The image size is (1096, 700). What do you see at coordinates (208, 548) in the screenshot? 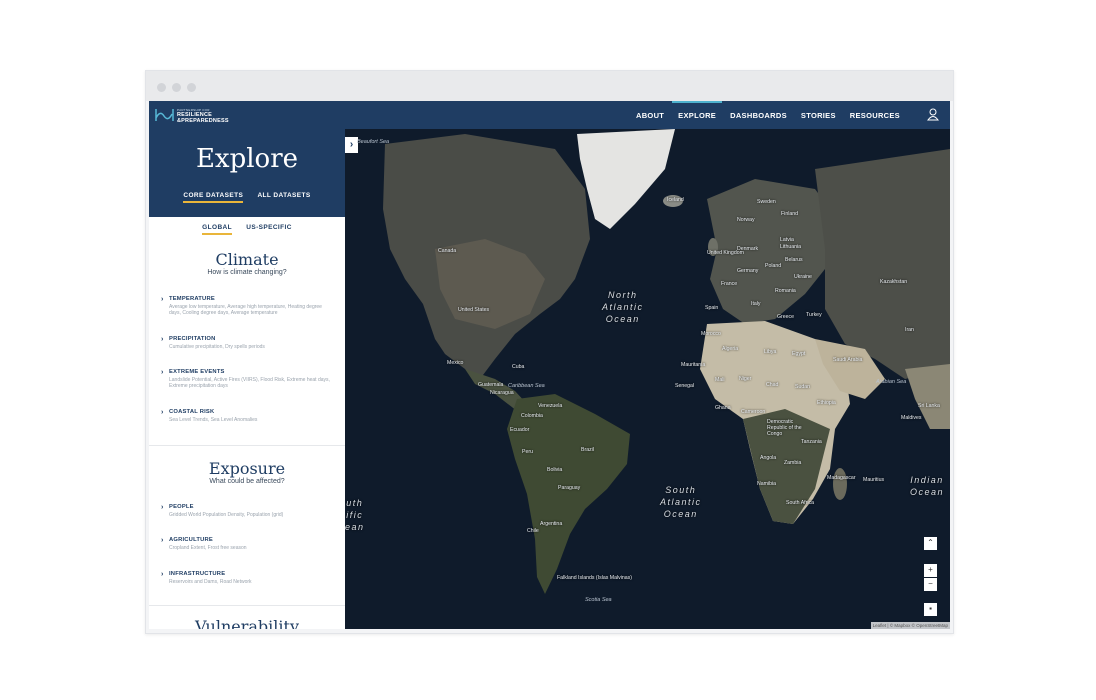
I see `item-desc: Cropland Extent, Frost free season` at bounding box center [208, 548].